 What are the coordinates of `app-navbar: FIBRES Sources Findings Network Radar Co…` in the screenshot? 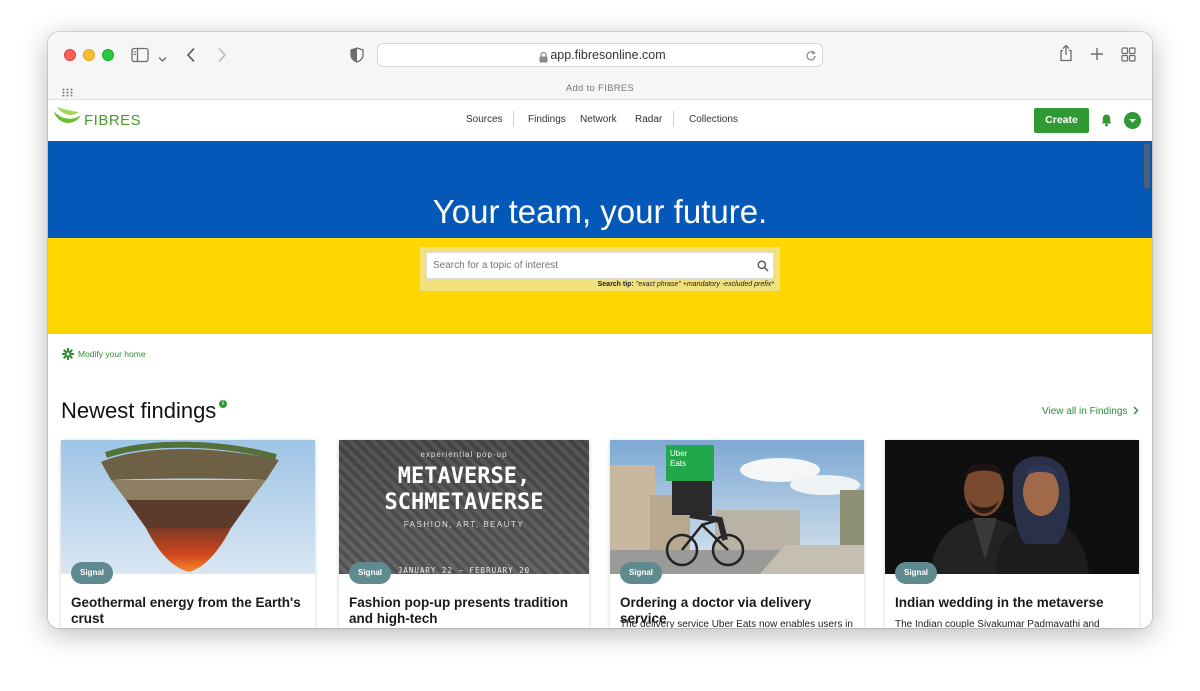 It's located at (600, 120).